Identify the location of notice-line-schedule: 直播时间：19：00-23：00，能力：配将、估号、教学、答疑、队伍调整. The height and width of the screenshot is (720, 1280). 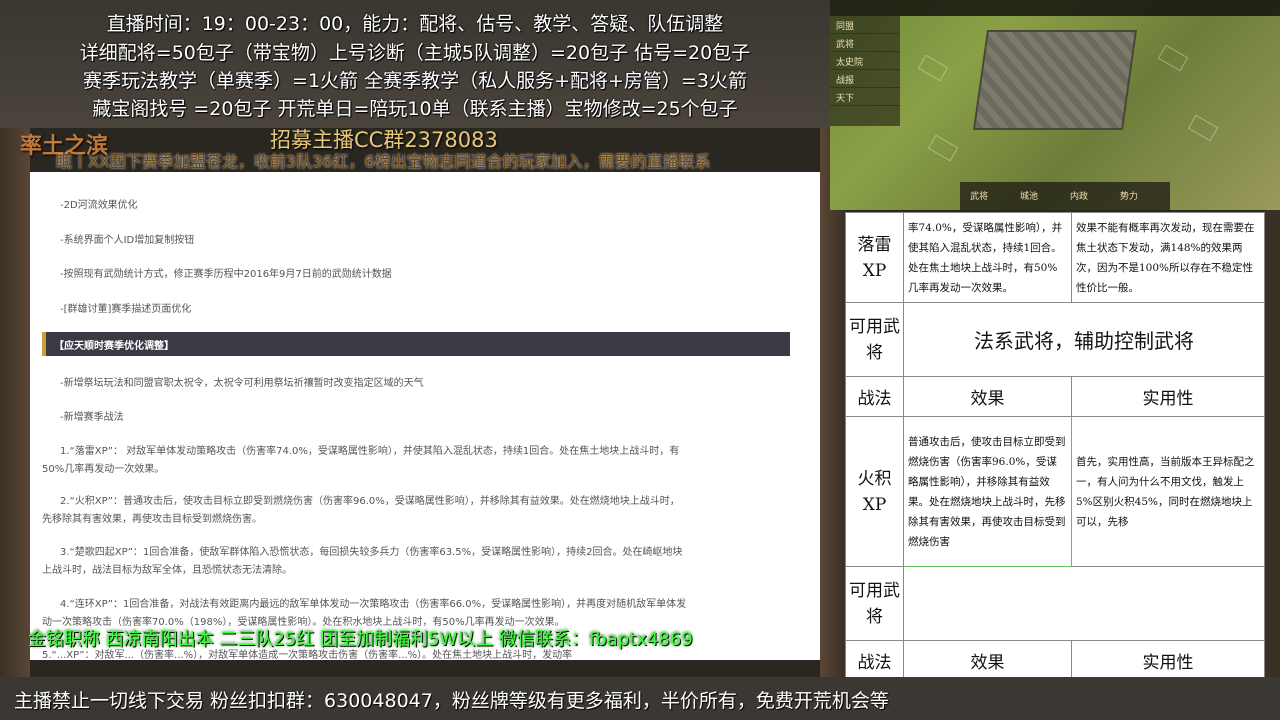
(415, 24).